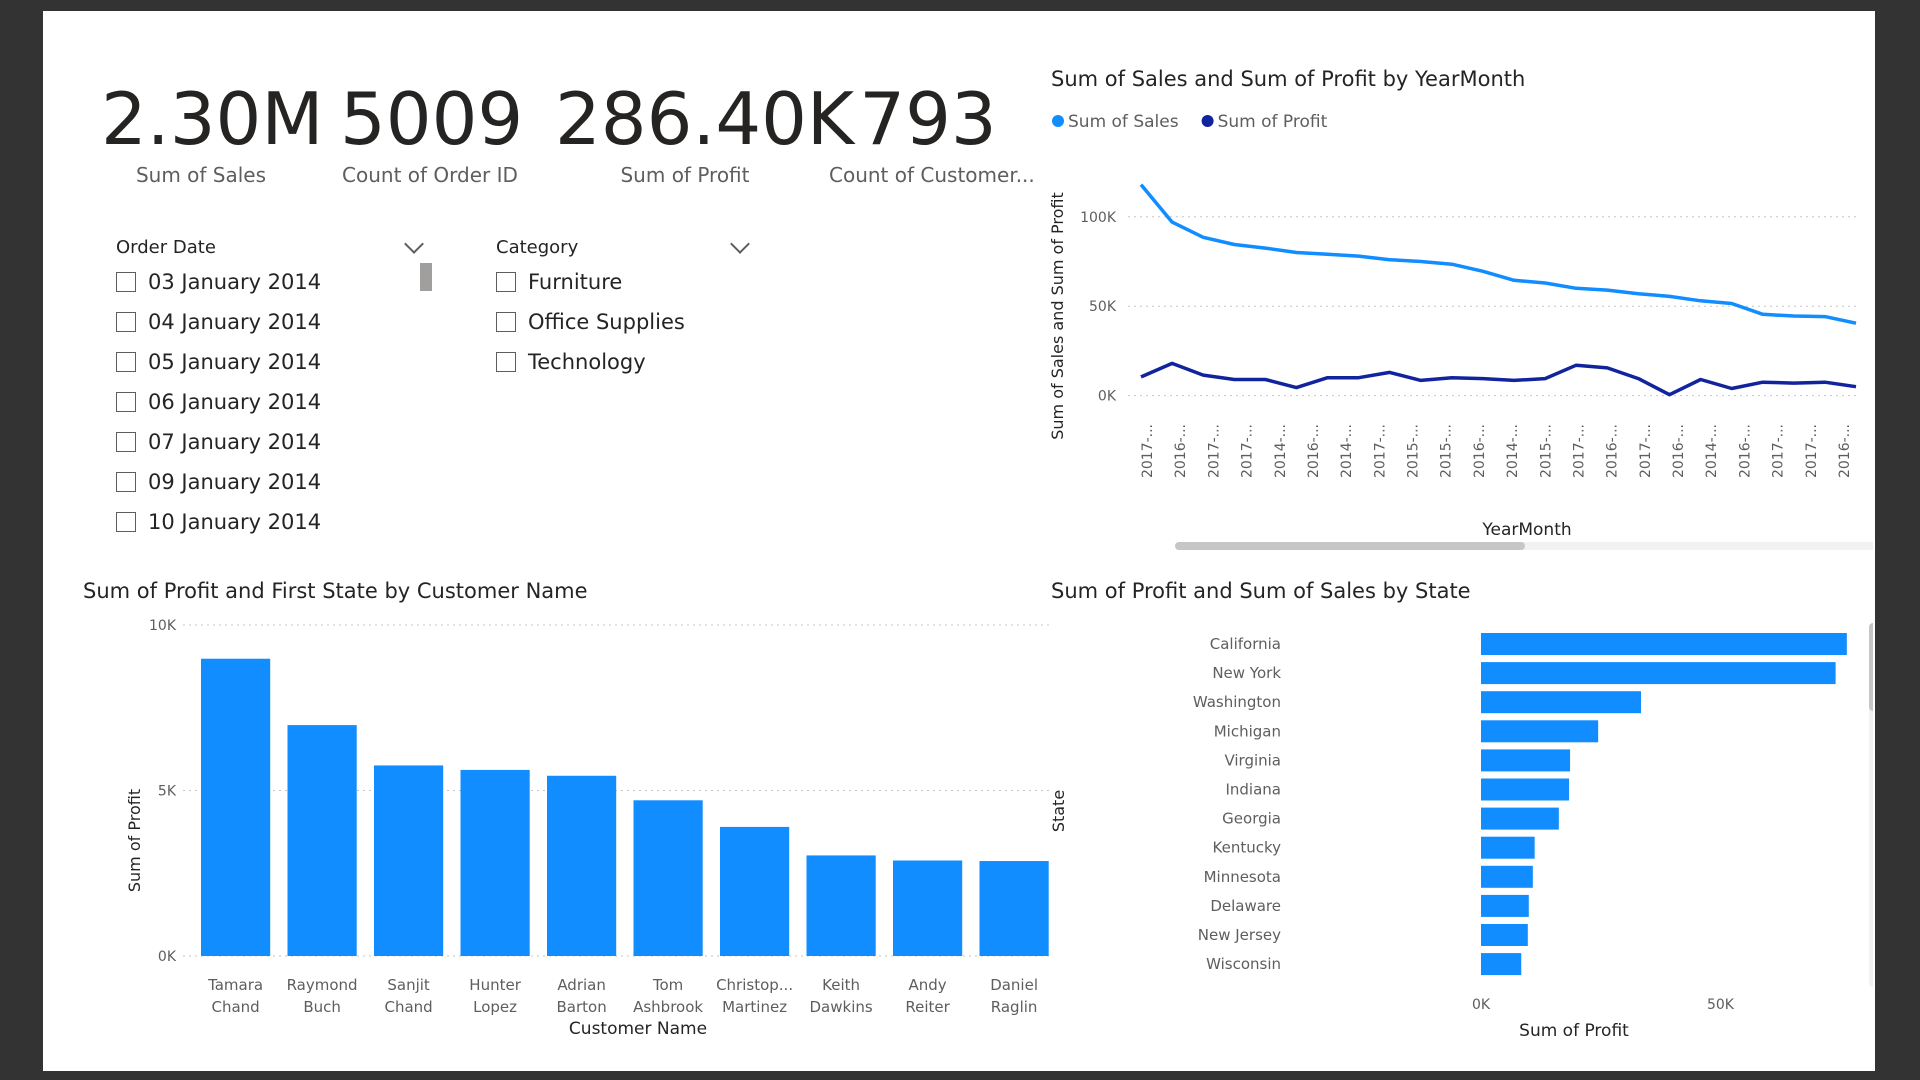 The image size is (1920, 1080). I want to click on chart-legend: Sum of Sales Sum of Profit, so click(1190, 122).